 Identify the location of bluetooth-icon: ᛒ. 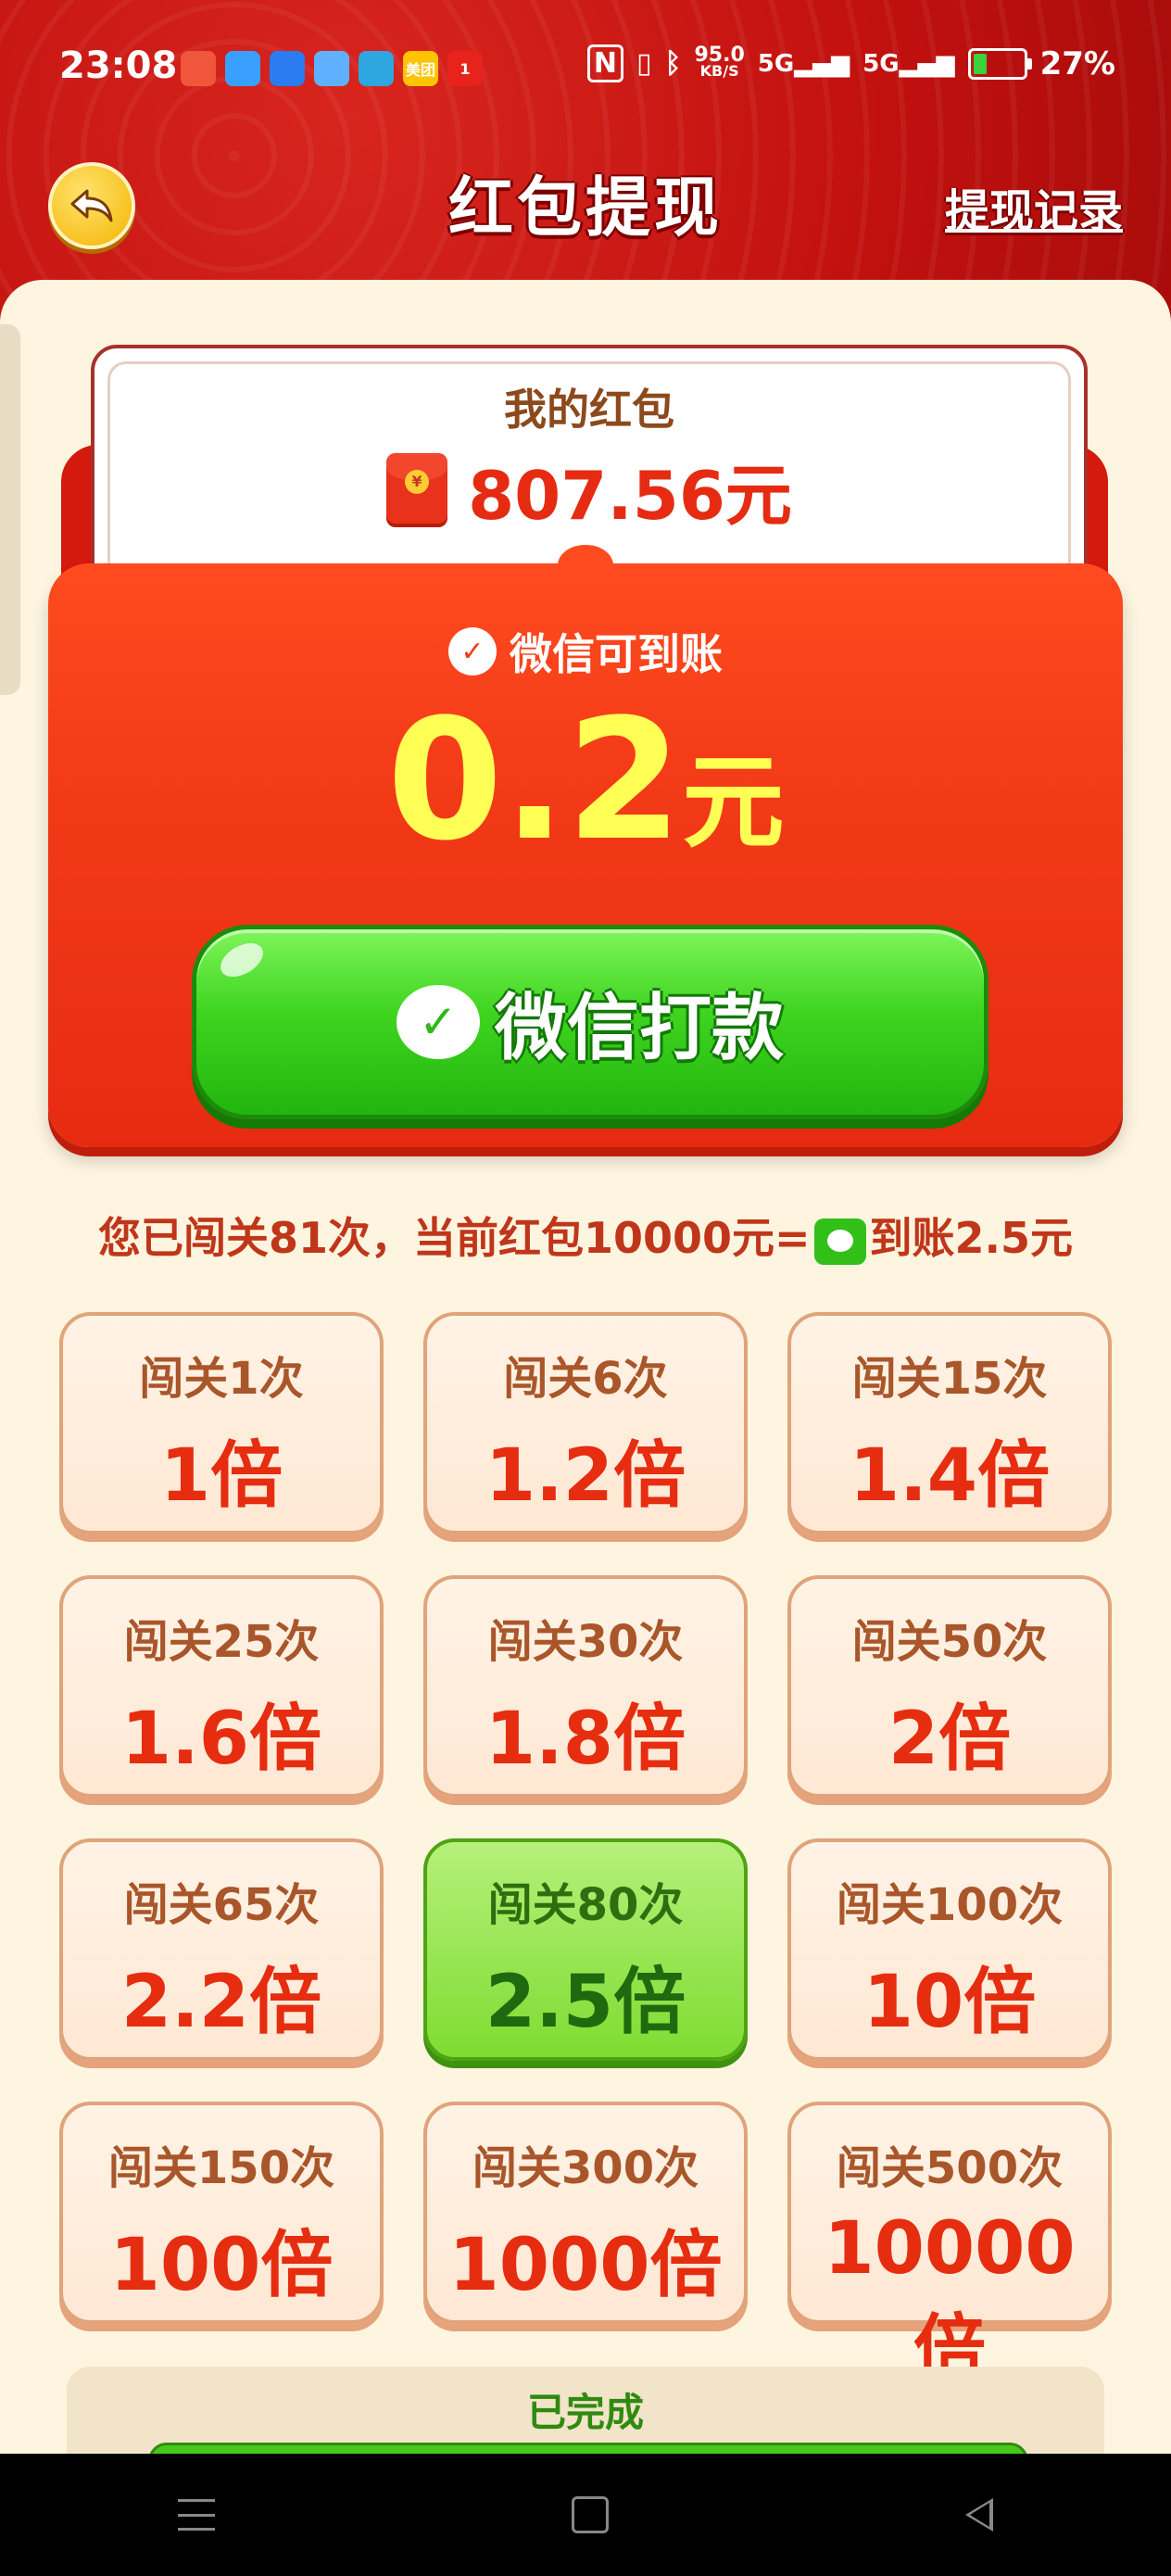
(673, 64).